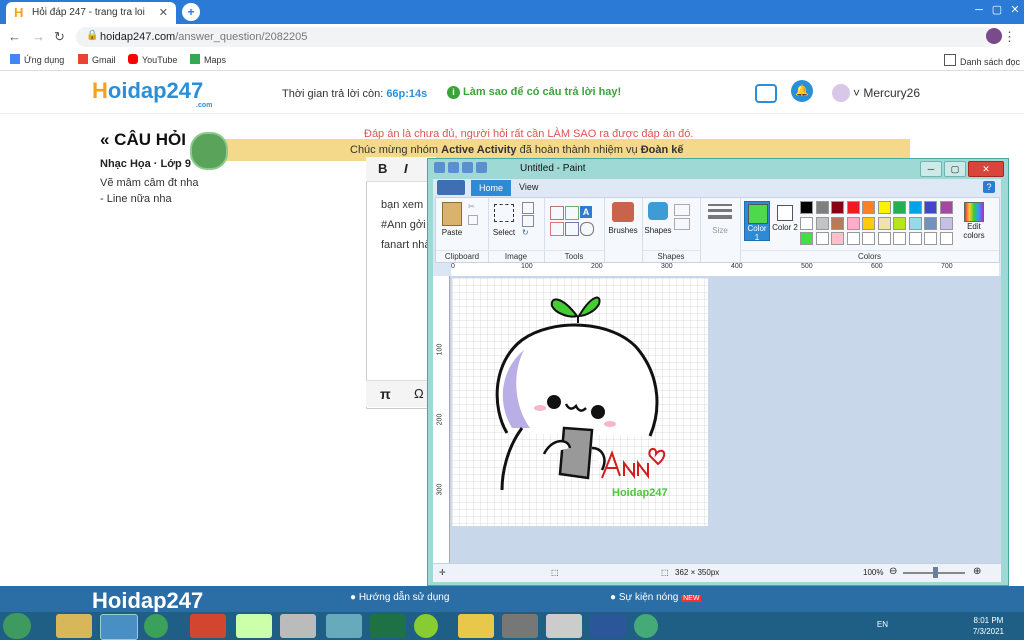 Image resolution: width=1024 pixels, height=640 pixels. Describe the element at coordinates (17, 626) in the screenshot. I see `start-button` at that location.